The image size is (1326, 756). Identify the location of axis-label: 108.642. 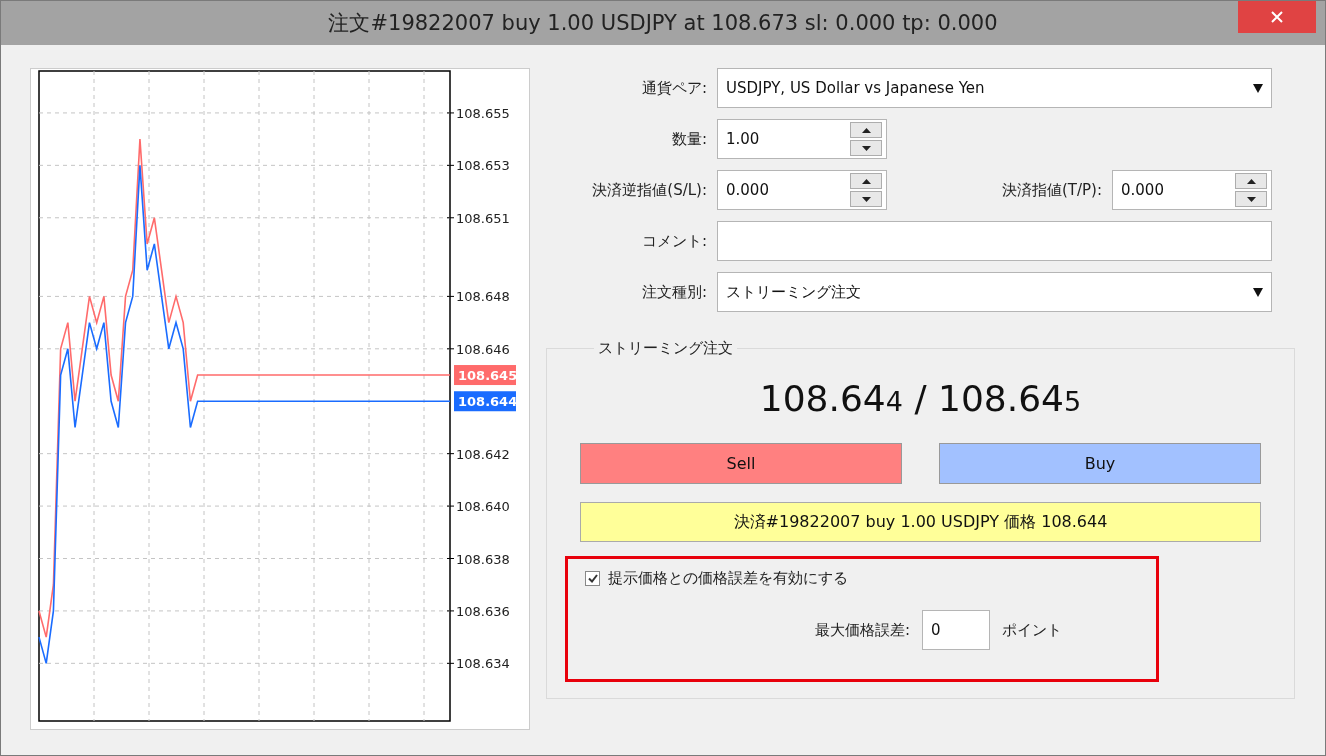
(483, 454).